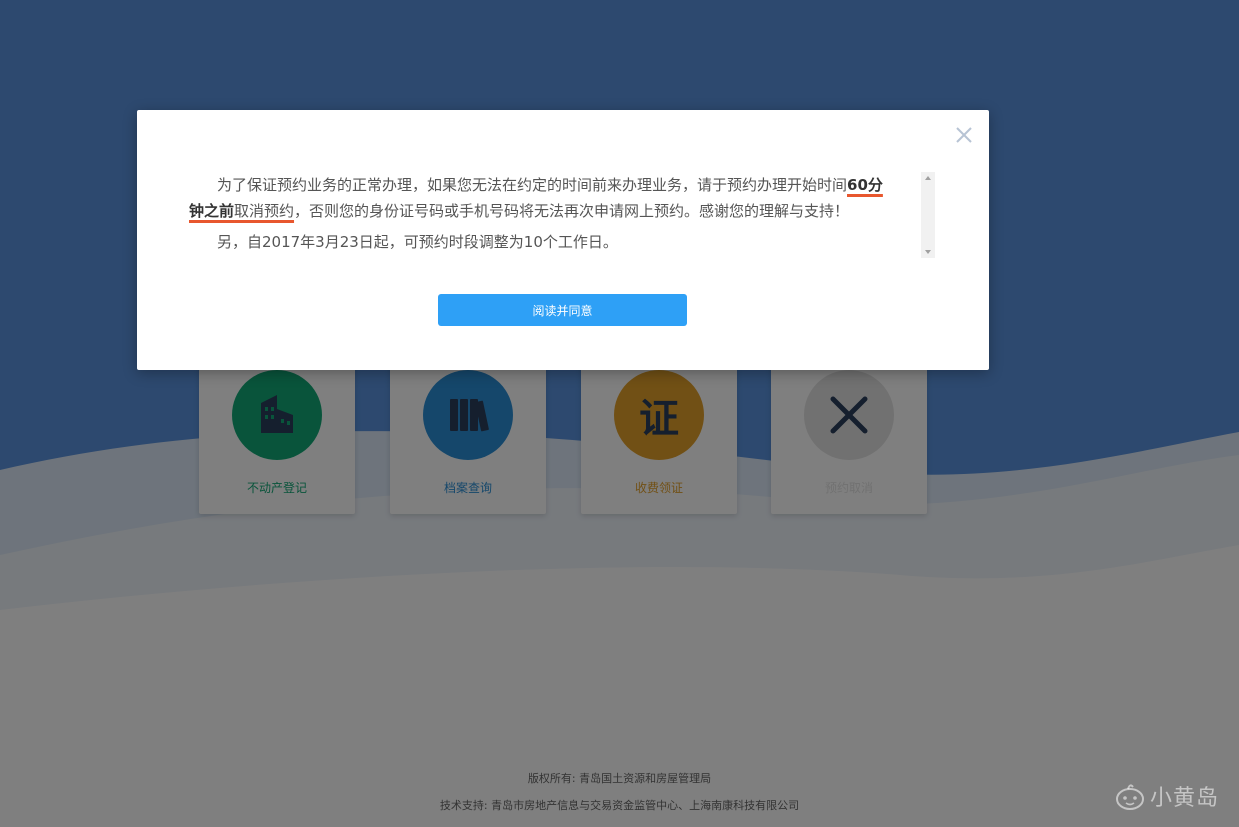  I want to click on notice-text-part: ，否则您的身份证号码或手机号码将无法再次申请网上预约。感谢您的理解与支持！, so click(572, 211).